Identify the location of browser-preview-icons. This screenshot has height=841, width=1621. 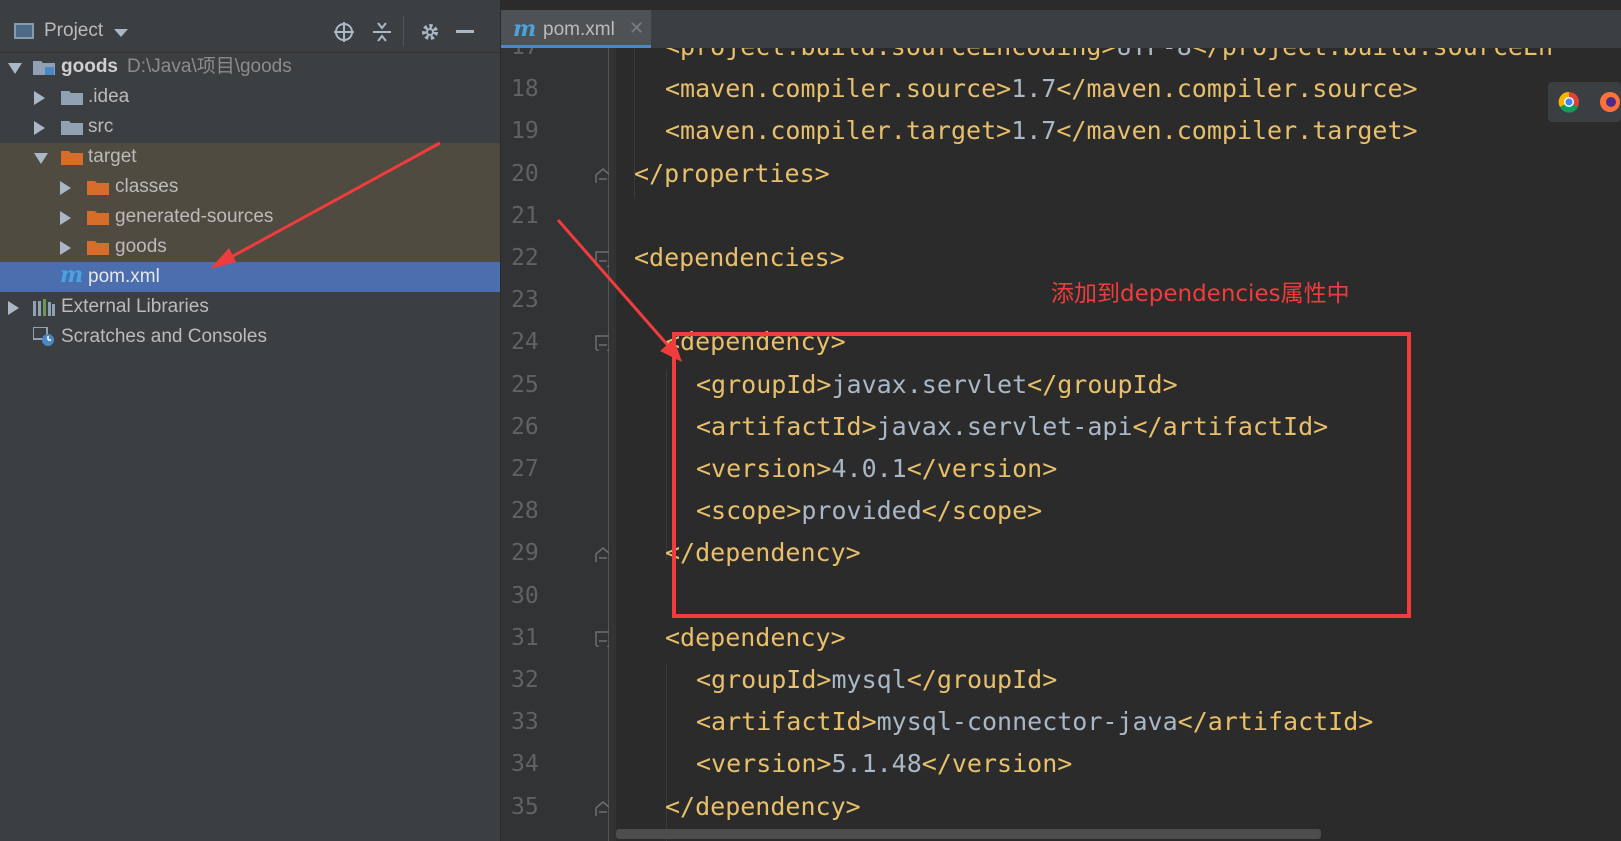
(1584, 102).